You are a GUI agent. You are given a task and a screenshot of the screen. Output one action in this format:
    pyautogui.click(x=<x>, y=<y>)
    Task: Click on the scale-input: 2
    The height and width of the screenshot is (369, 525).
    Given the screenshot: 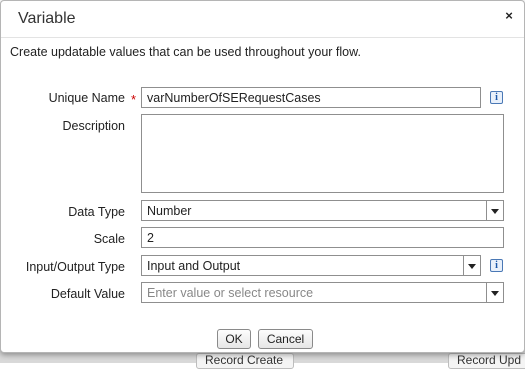 What is the action you would take?
    pyautogui.click(x=322, y=237)
    